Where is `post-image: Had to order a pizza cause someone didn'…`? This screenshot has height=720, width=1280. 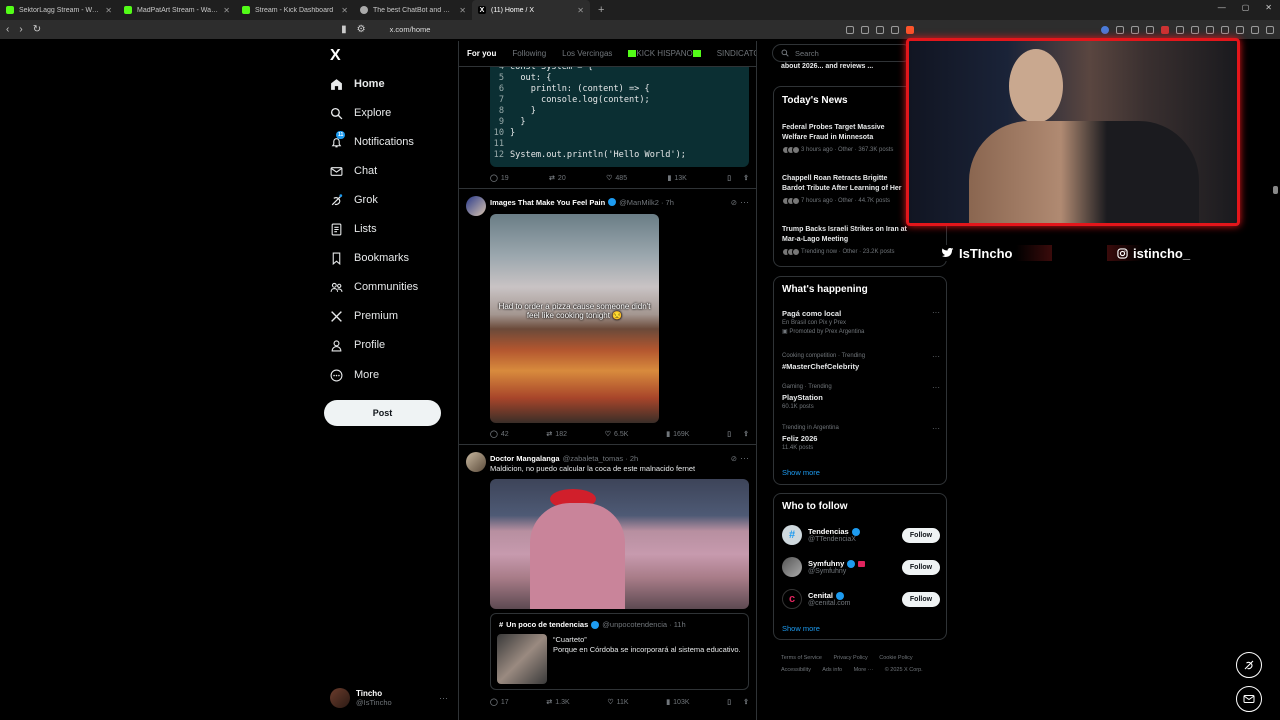
post-image: Had to order a pizza cause someone didn'… is located at coordinates (574, 318).